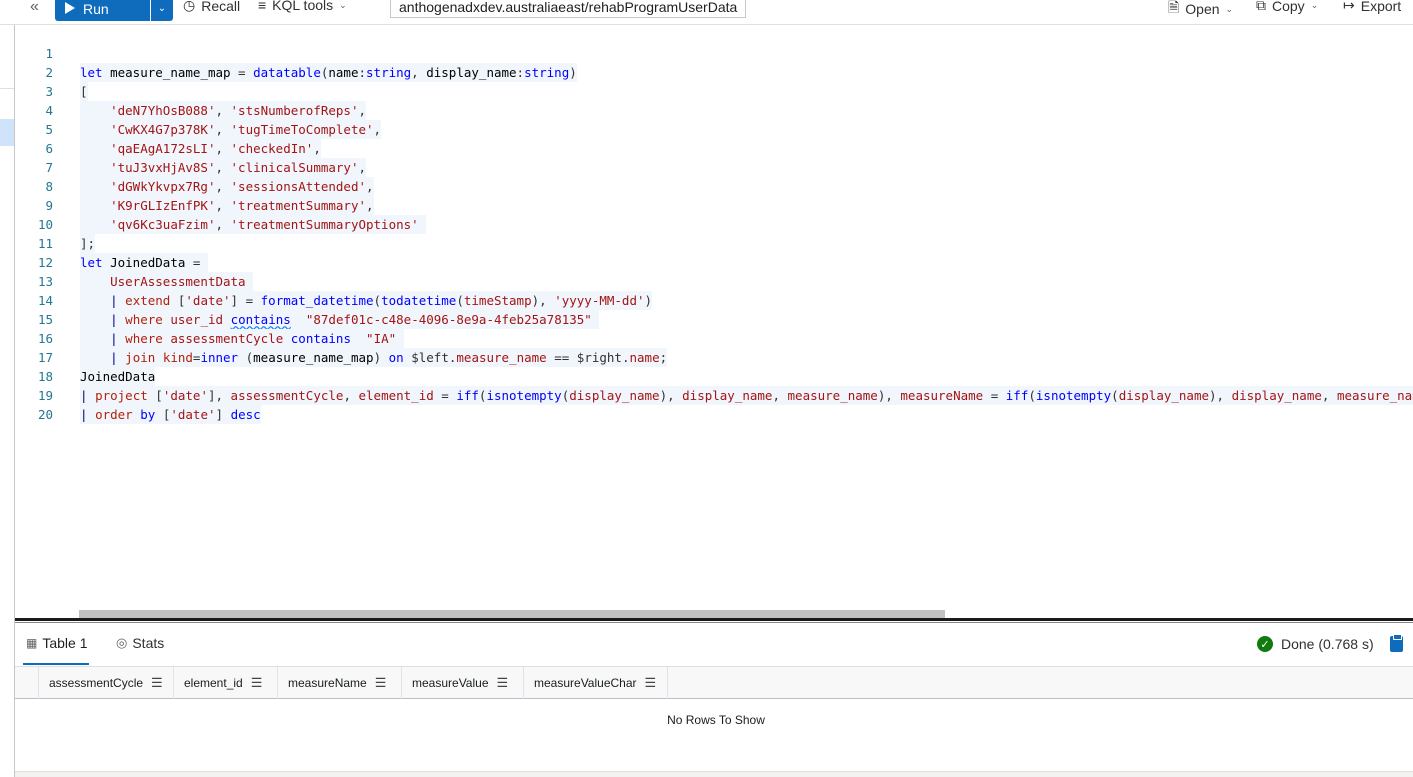 The height and width of the screenshot is (777, 1413). Describe the element at coordinates (56, 664) in the screenshot. I see `active-tab-indicator` at that location.